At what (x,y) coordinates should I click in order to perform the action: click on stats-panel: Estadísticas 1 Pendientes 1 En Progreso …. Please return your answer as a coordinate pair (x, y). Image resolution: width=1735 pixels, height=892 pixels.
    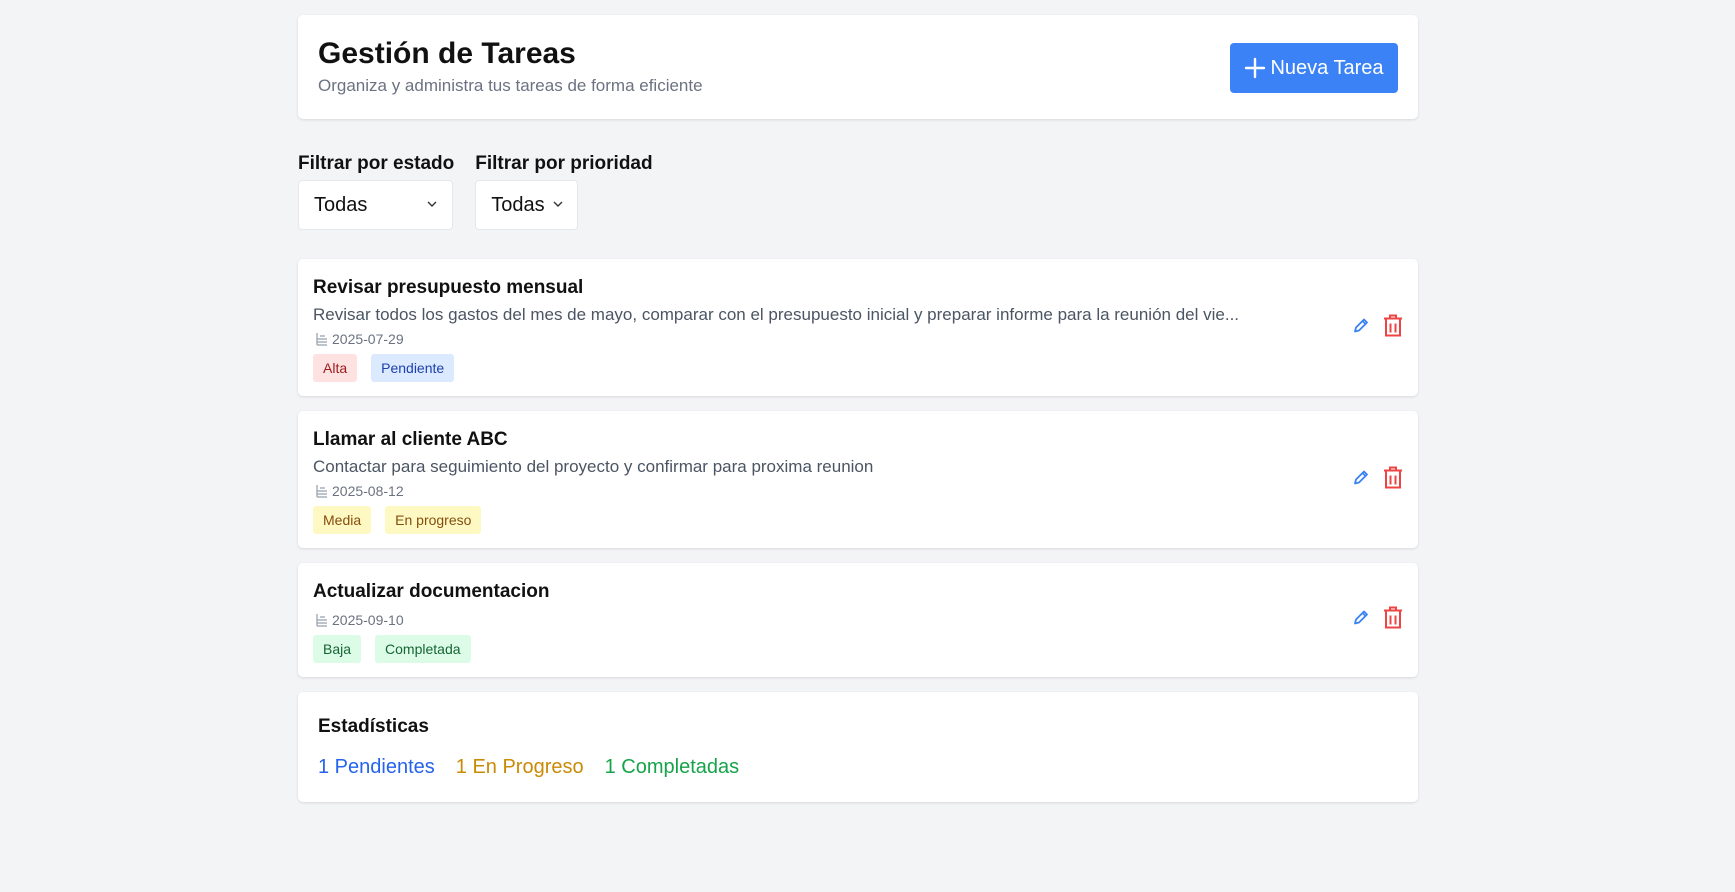
    Looking at the image, I should click on (858, 747).